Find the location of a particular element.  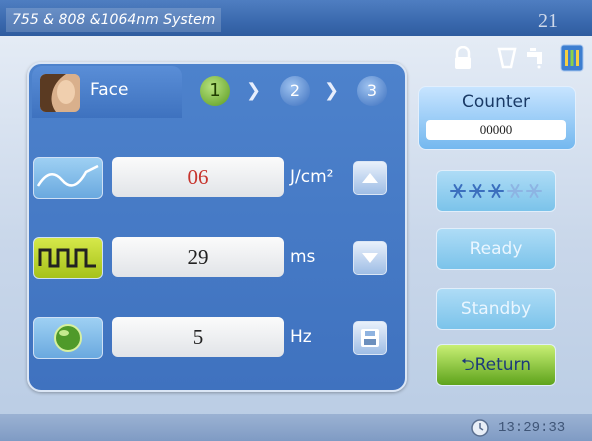

energy-unit: J/cm² is located at coordinates (312, 177).